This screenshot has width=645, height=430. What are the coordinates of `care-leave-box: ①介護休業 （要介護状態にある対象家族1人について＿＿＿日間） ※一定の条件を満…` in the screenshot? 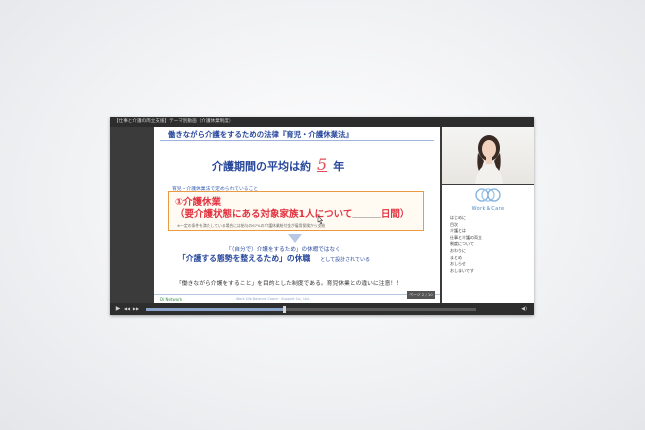 It's located at (296, 211).